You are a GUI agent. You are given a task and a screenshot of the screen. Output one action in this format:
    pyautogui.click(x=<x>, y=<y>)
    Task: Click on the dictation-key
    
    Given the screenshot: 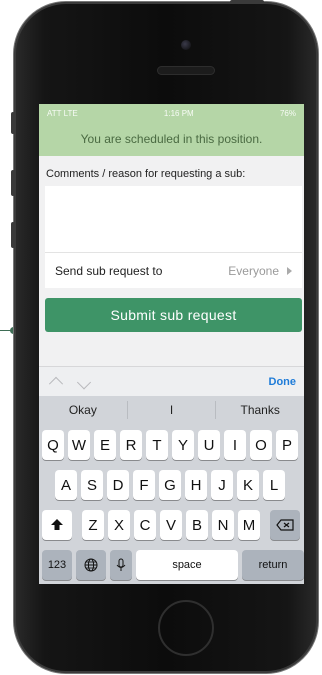 What is the action you would take?
    pyautogui.click(x=121, y=565)
    